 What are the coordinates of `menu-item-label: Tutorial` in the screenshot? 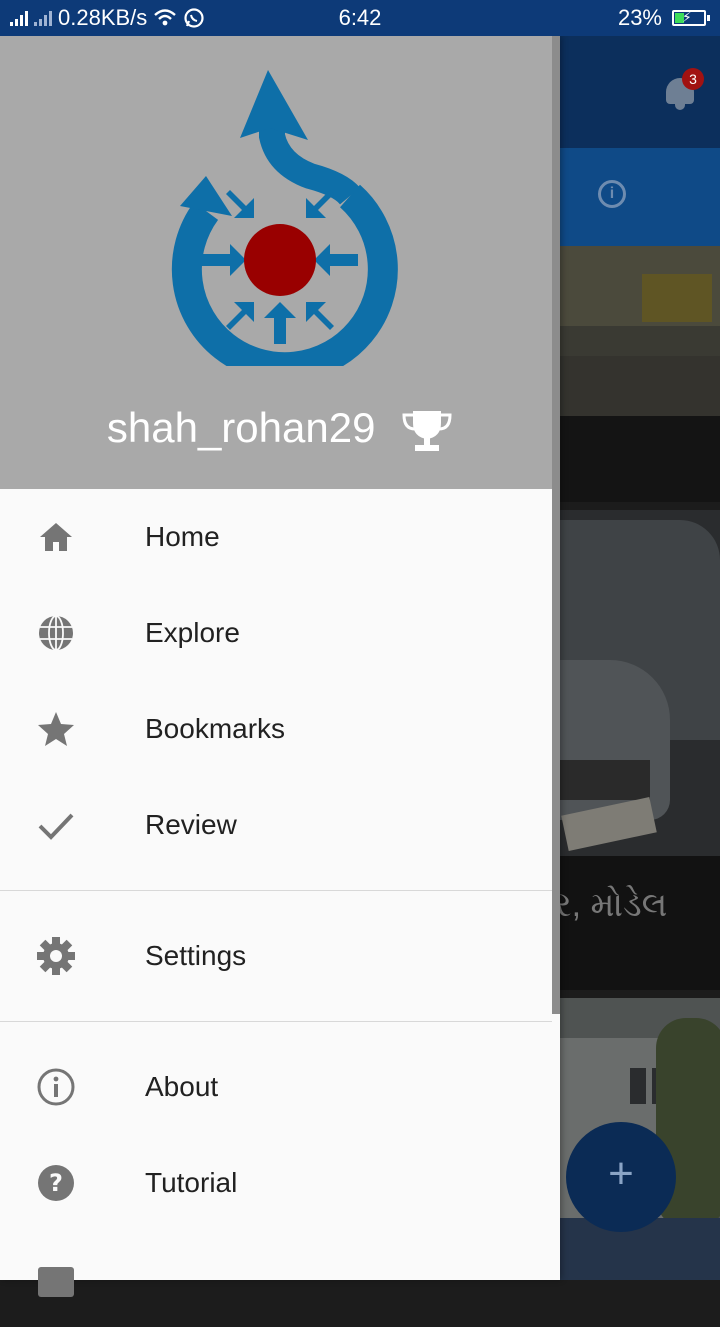 It's located at (191, 1182).